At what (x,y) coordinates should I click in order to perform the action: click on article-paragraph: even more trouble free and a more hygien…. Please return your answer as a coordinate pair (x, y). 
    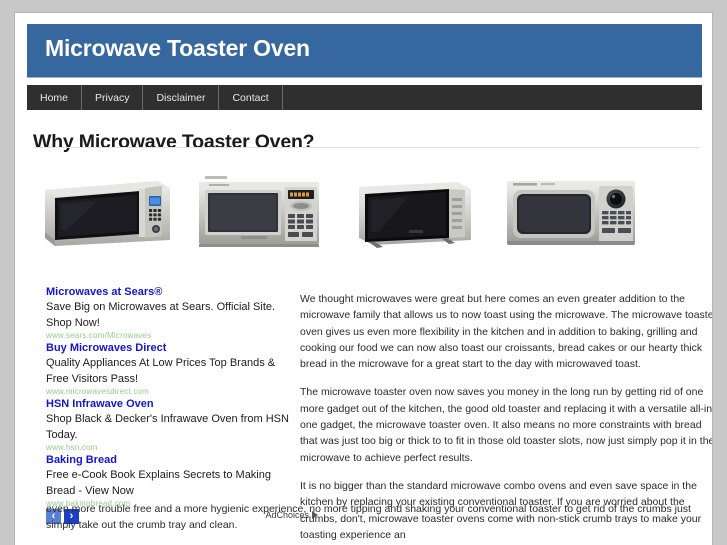
    Looking at the image, I should click on (368, 517).